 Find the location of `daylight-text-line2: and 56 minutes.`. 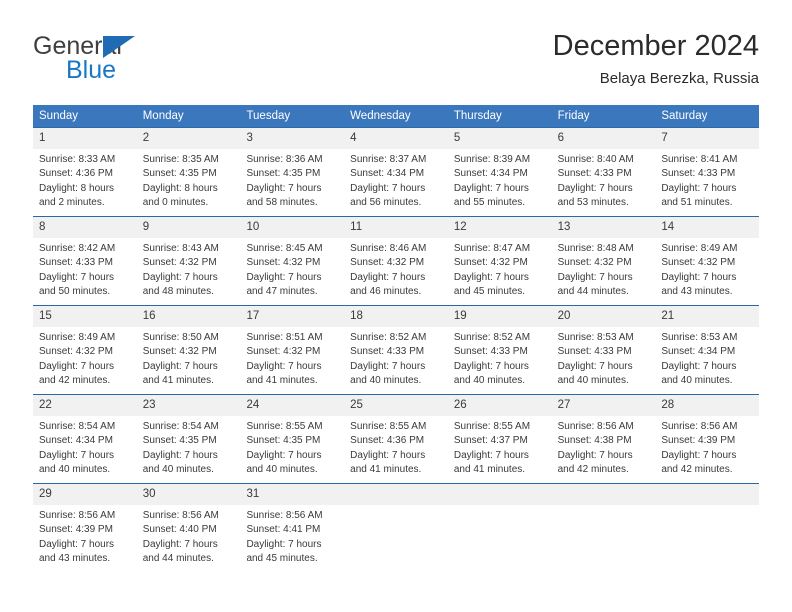

daylight-text-line2: and 56 minutes. is located at coordinates (386, 202).